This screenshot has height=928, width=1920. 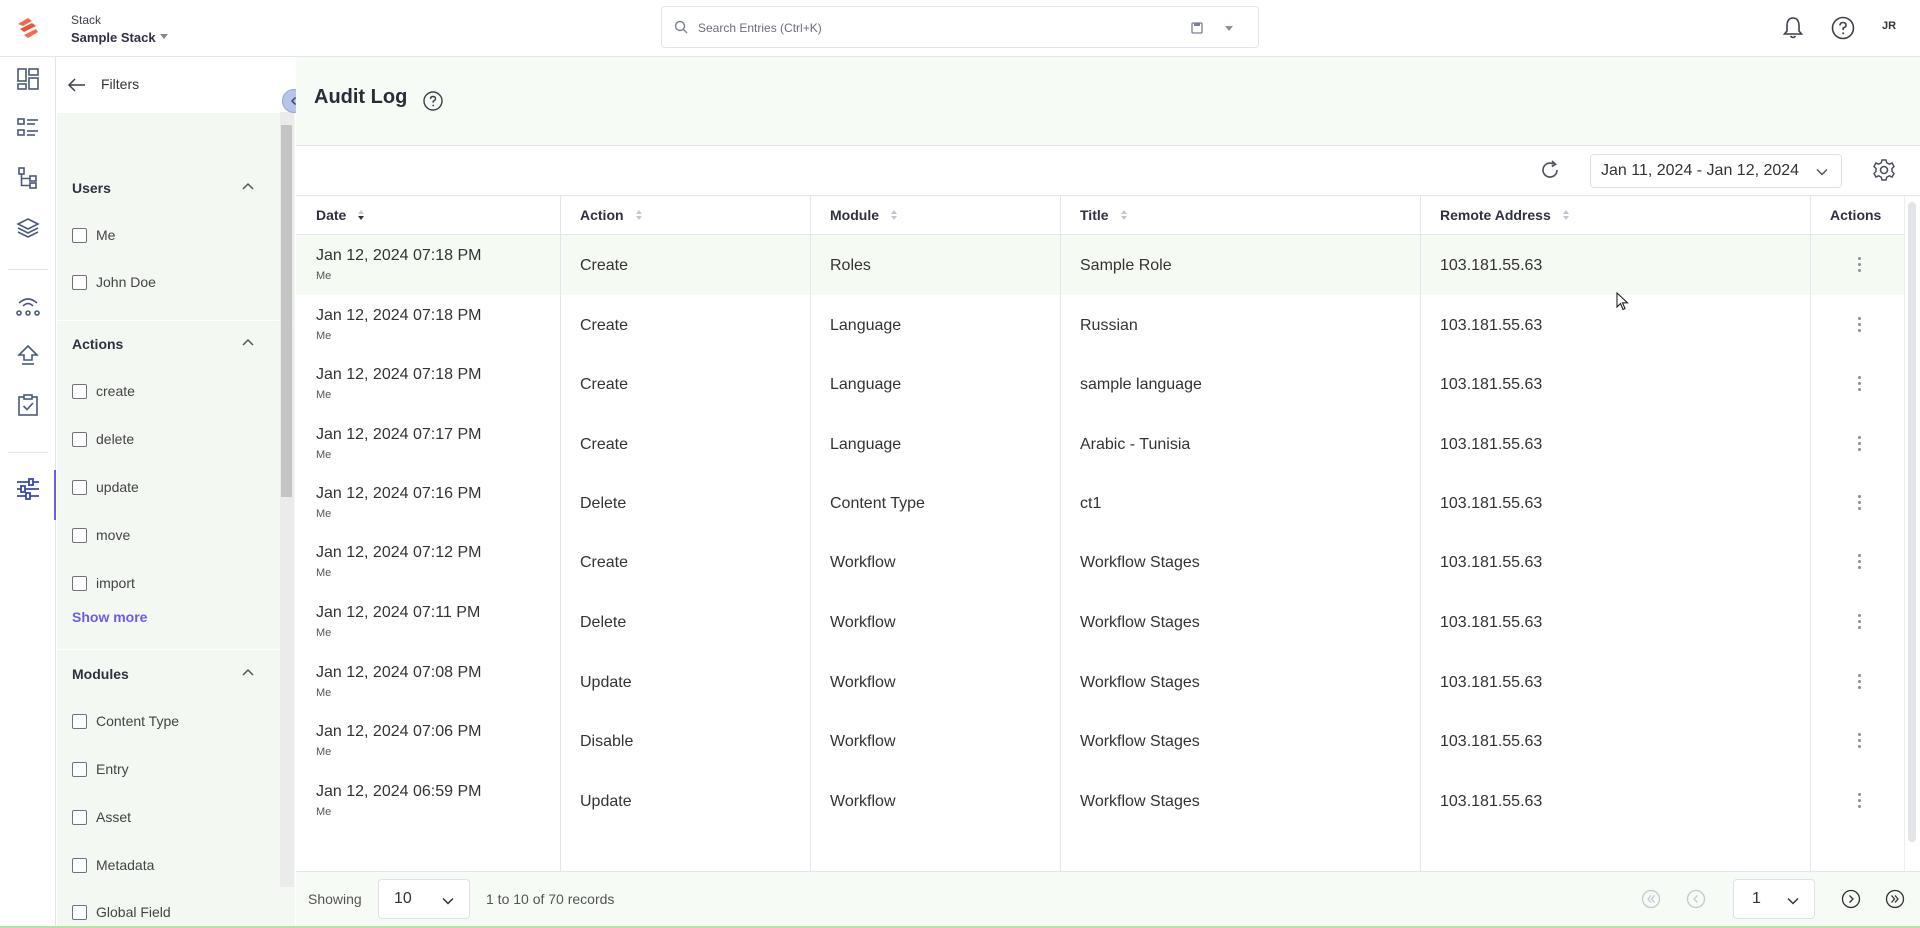 What do you see at coordinates (28, 489) in the screenshot?
I see `settings-sliders-icon` at bounding box center [28, 489].